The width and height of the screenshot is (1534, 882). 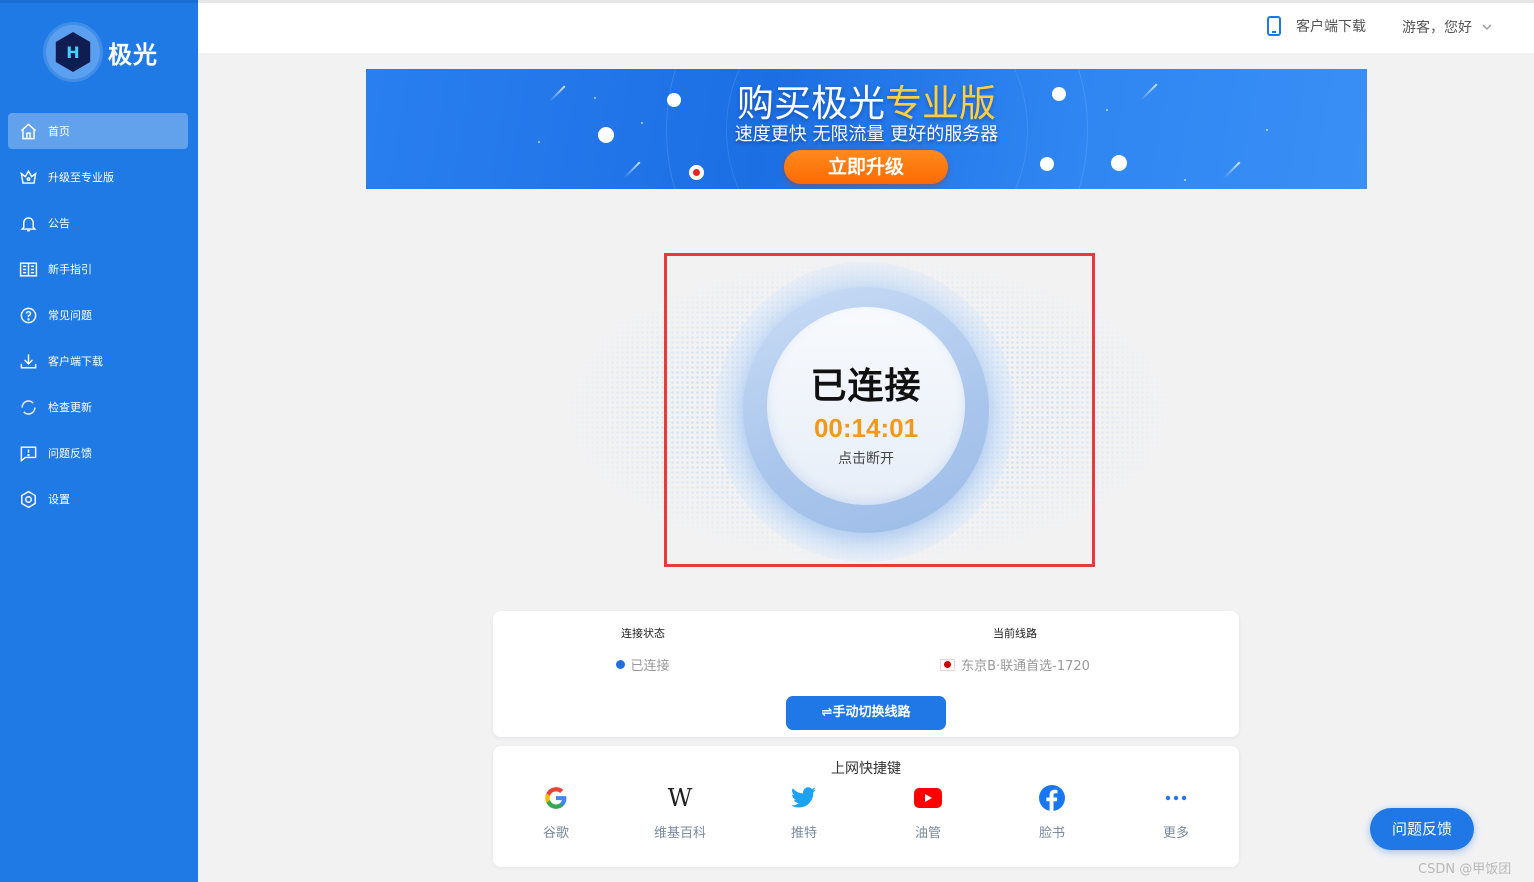 What do you see at coordinates (866, 713) in the screenshot?
I see `switch-line-button: ⇌手动切换线路` at bounding box center [866, 713].